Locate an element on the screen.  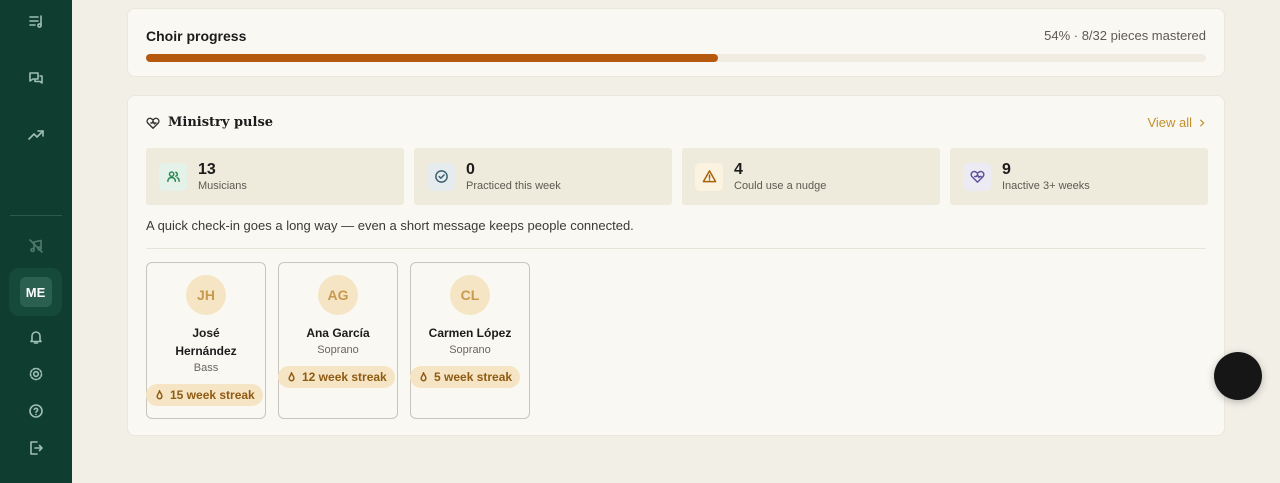
stat-label: Musicians is located at coordinates (222, 185).